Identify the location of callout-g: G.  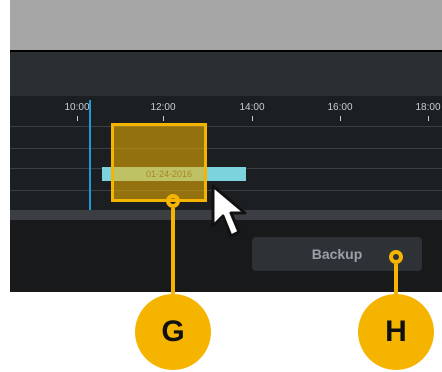
(173, 332).